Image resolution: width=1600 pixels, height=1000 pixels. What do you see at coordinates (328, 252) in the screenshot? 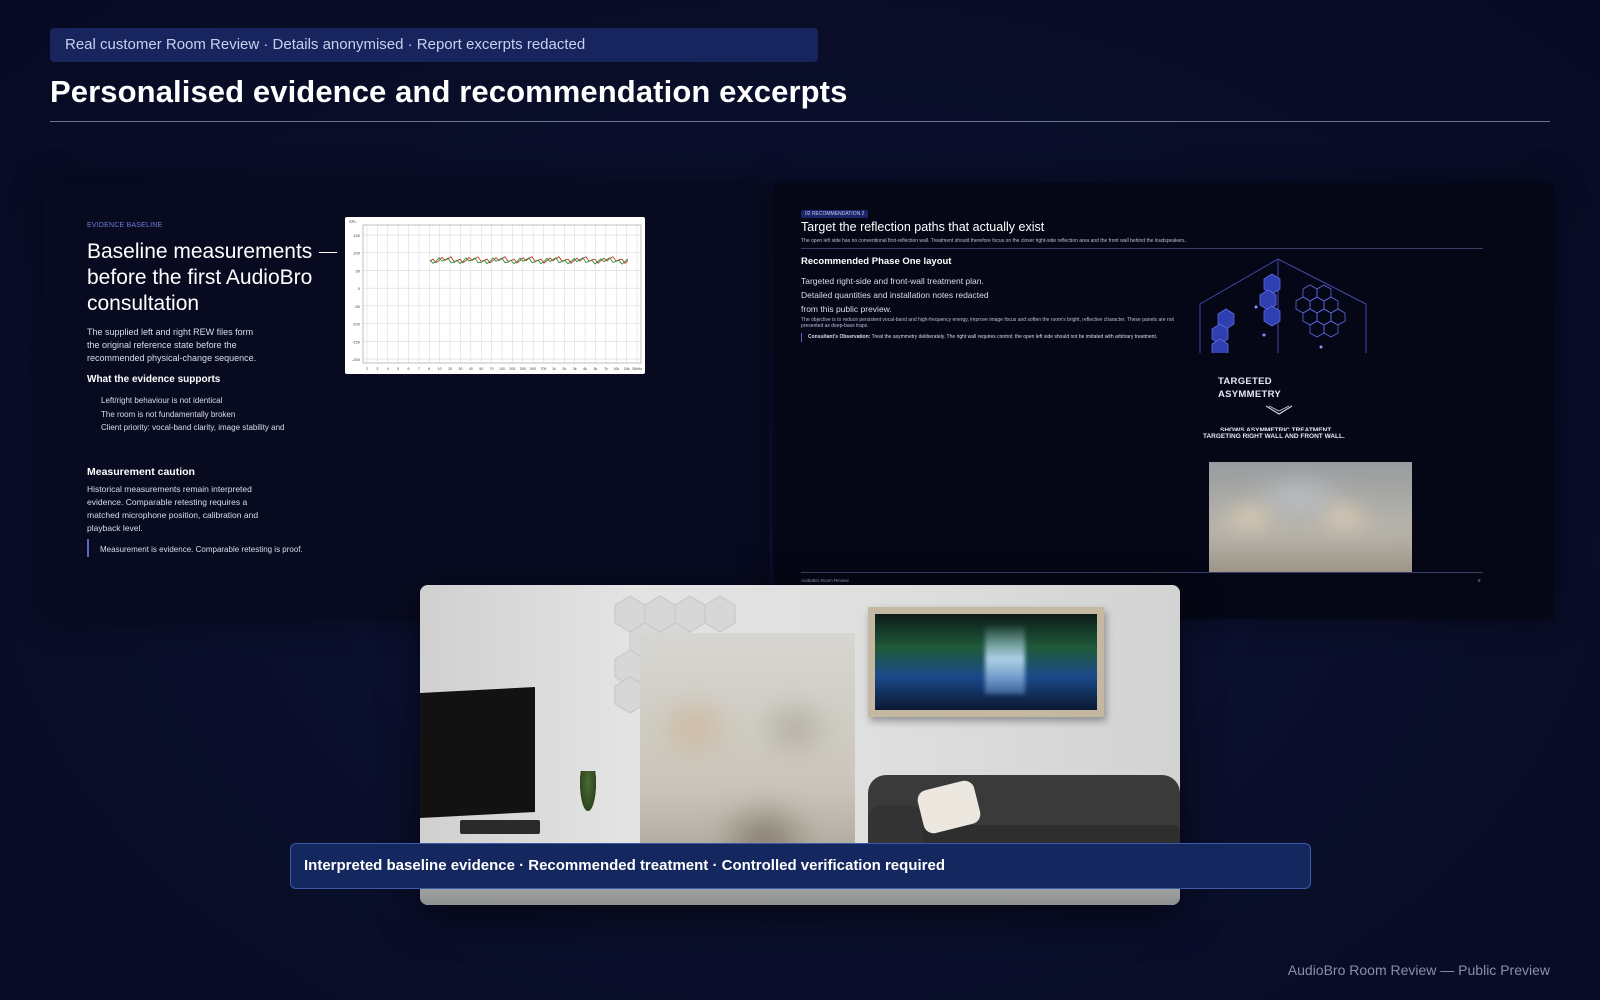
I see `heading-dash` at bounding box center [328, 252].